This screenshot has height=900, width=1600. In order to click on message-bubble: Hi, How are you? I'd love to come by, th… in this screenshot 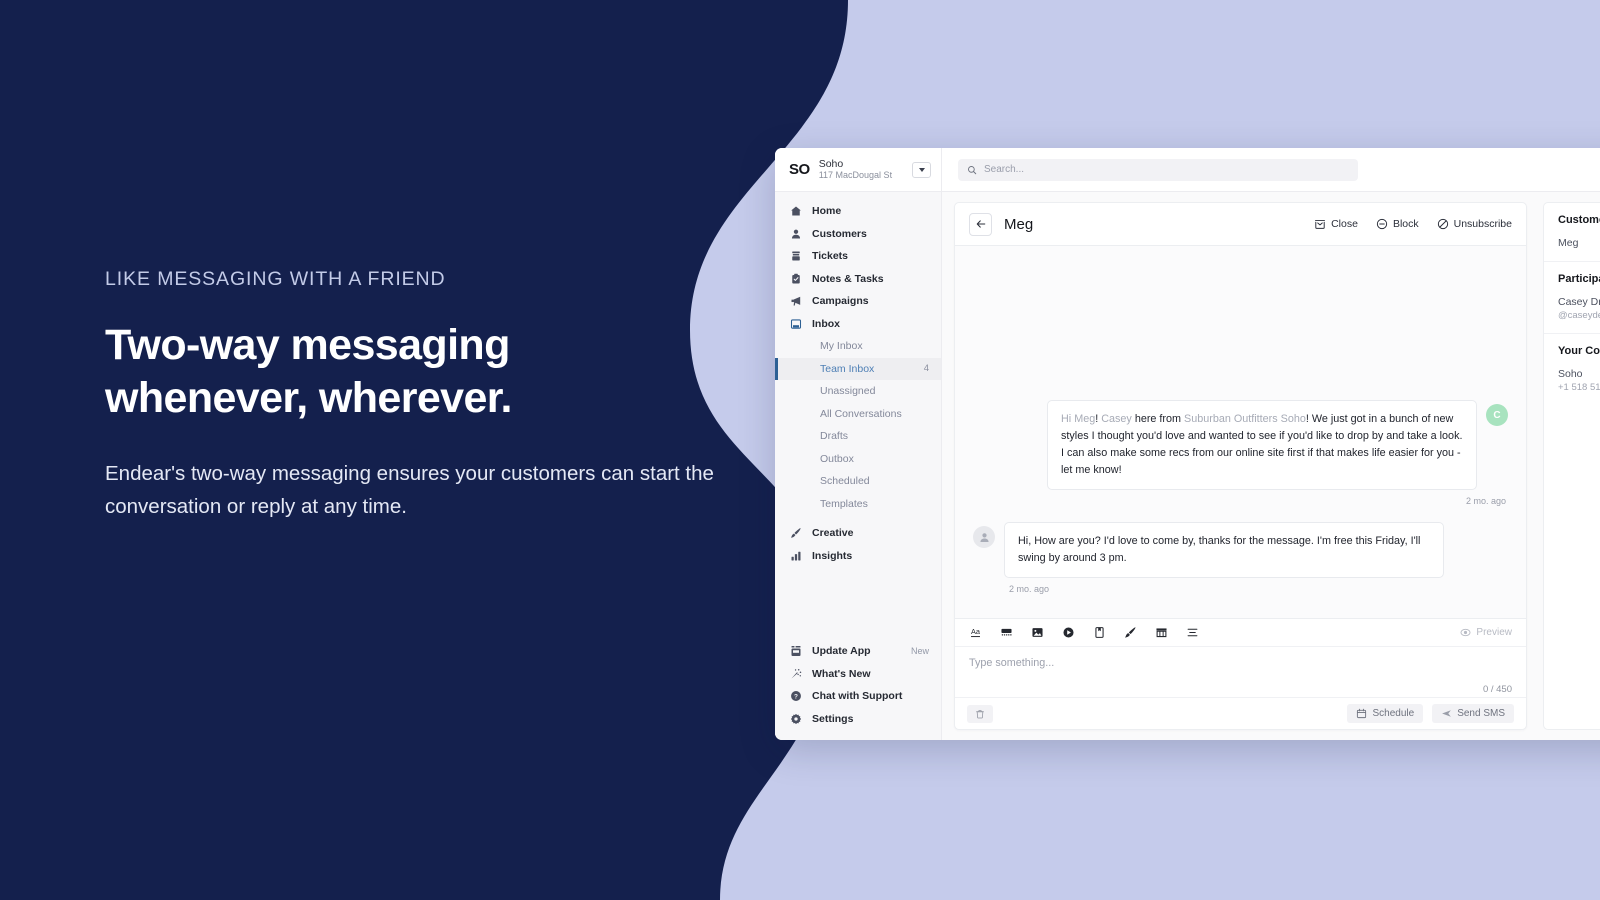, I will do `click(1224, 550)`.